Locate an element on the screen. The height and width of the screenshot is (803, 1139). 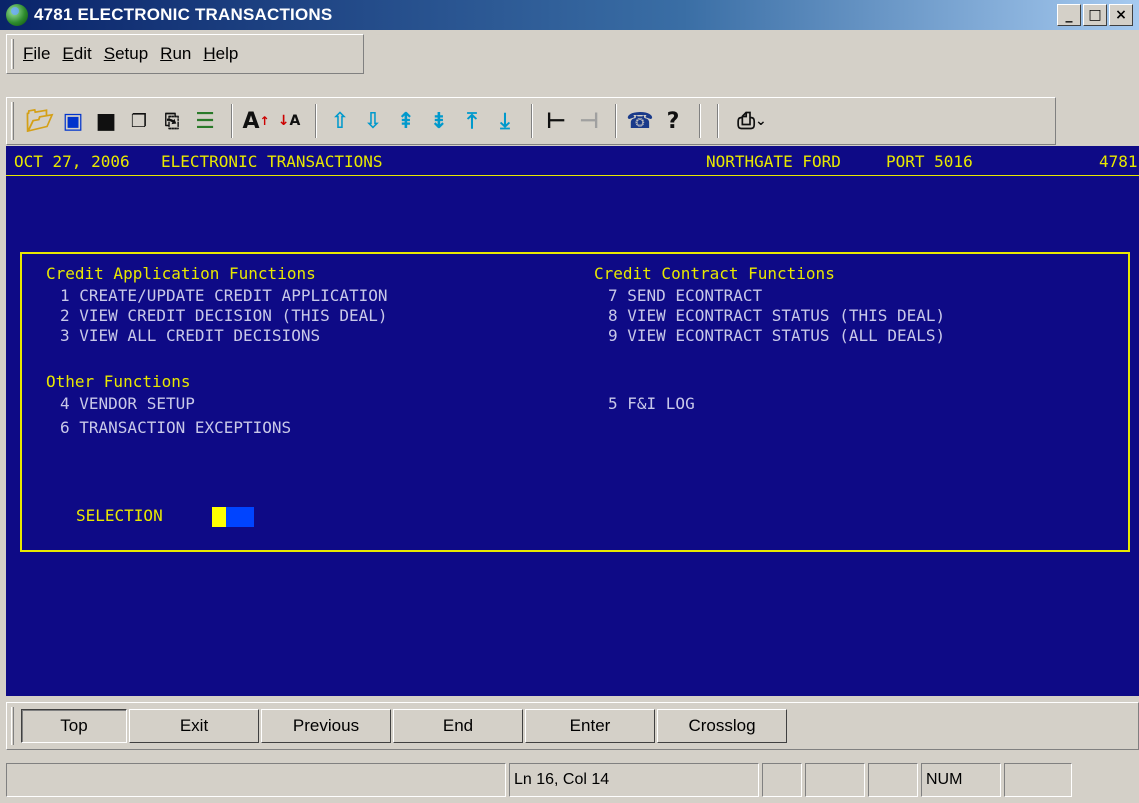
credit-contract-heading: Credit Contract Functions is located at coordinates (714, 273).